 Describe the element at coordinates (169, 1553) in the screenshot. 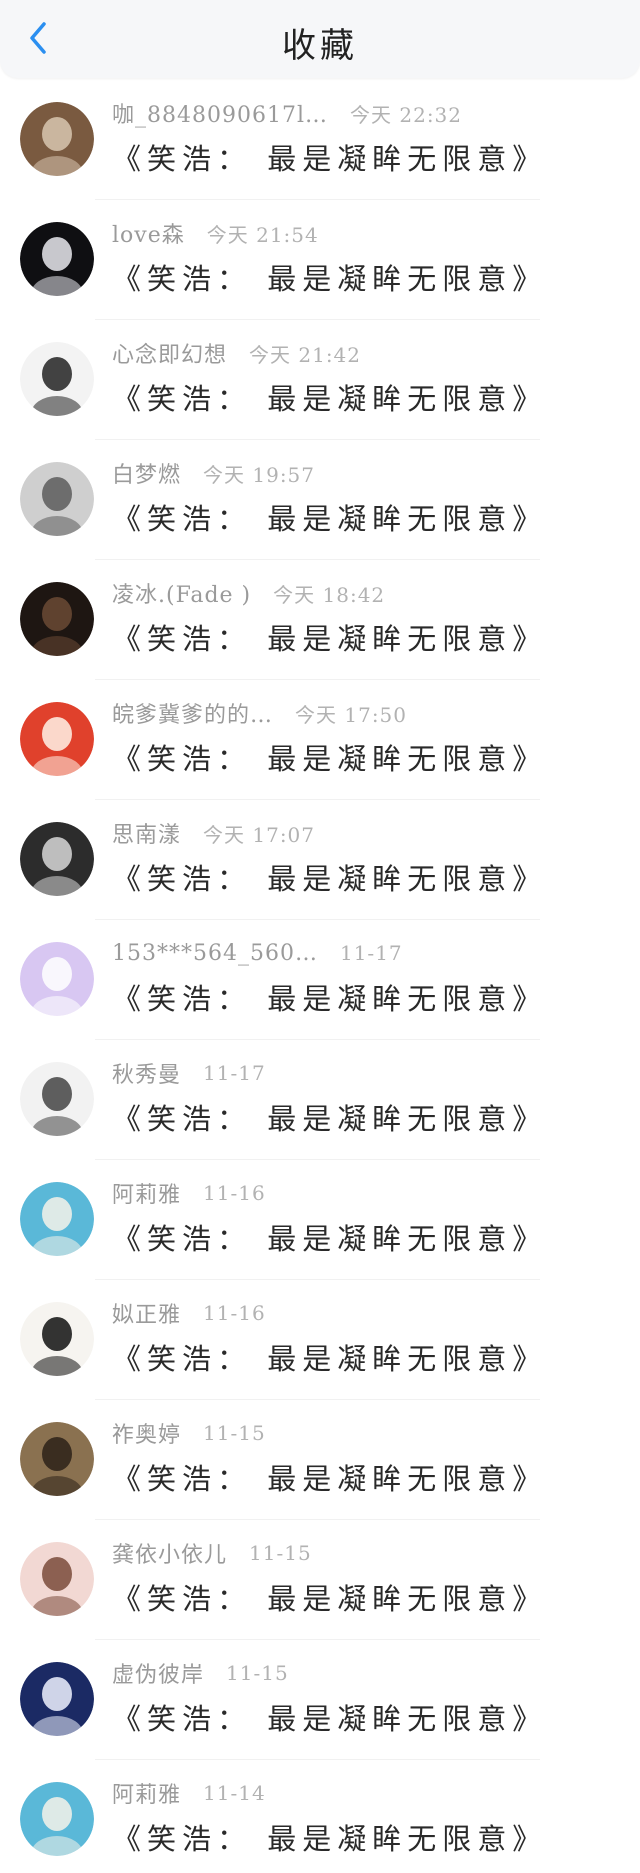

I see `user-name: 龚依小依儿` at that location.